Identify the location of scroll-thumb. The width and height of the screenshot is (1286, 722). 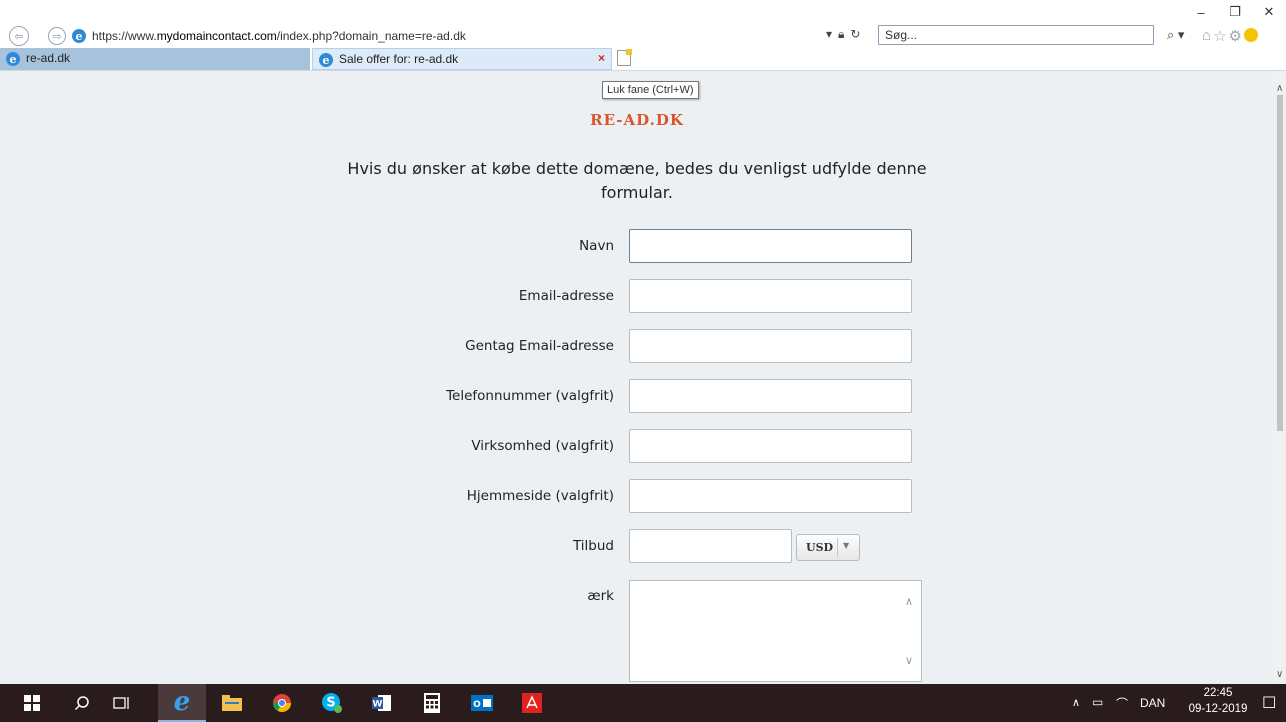
(1280, 263).